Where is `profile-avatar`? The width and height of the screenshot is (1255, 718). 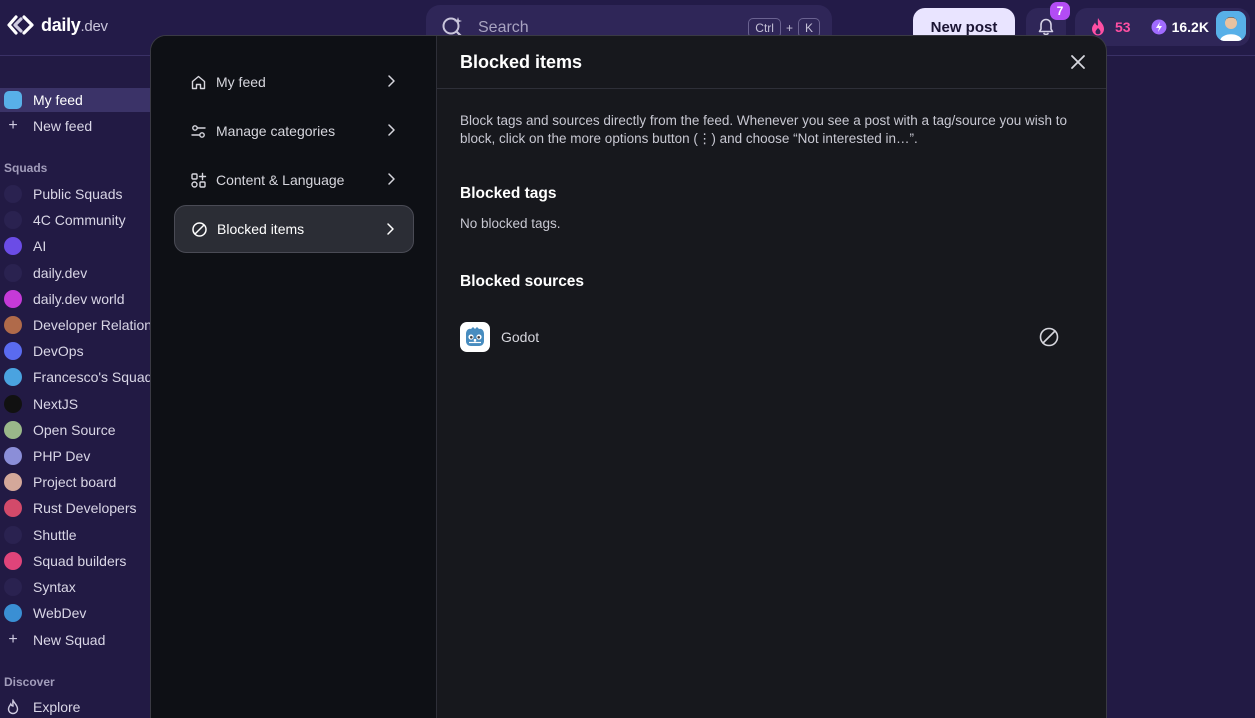
profile-avatar is located at coordinates (1231, 26).